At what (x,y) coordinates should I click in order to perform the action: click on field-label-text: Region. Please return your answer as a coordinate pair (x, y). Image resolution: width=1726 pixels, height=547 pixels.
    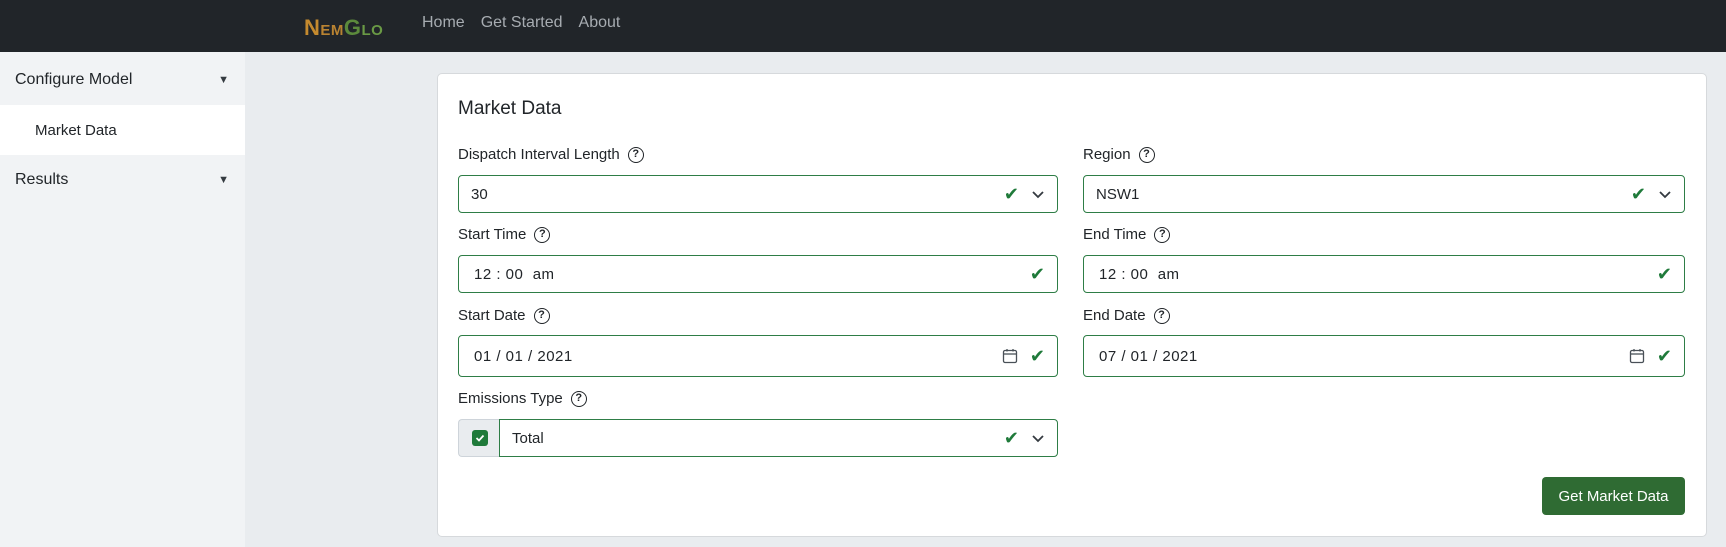
    Looking at the image, I should click on (1107, 154).